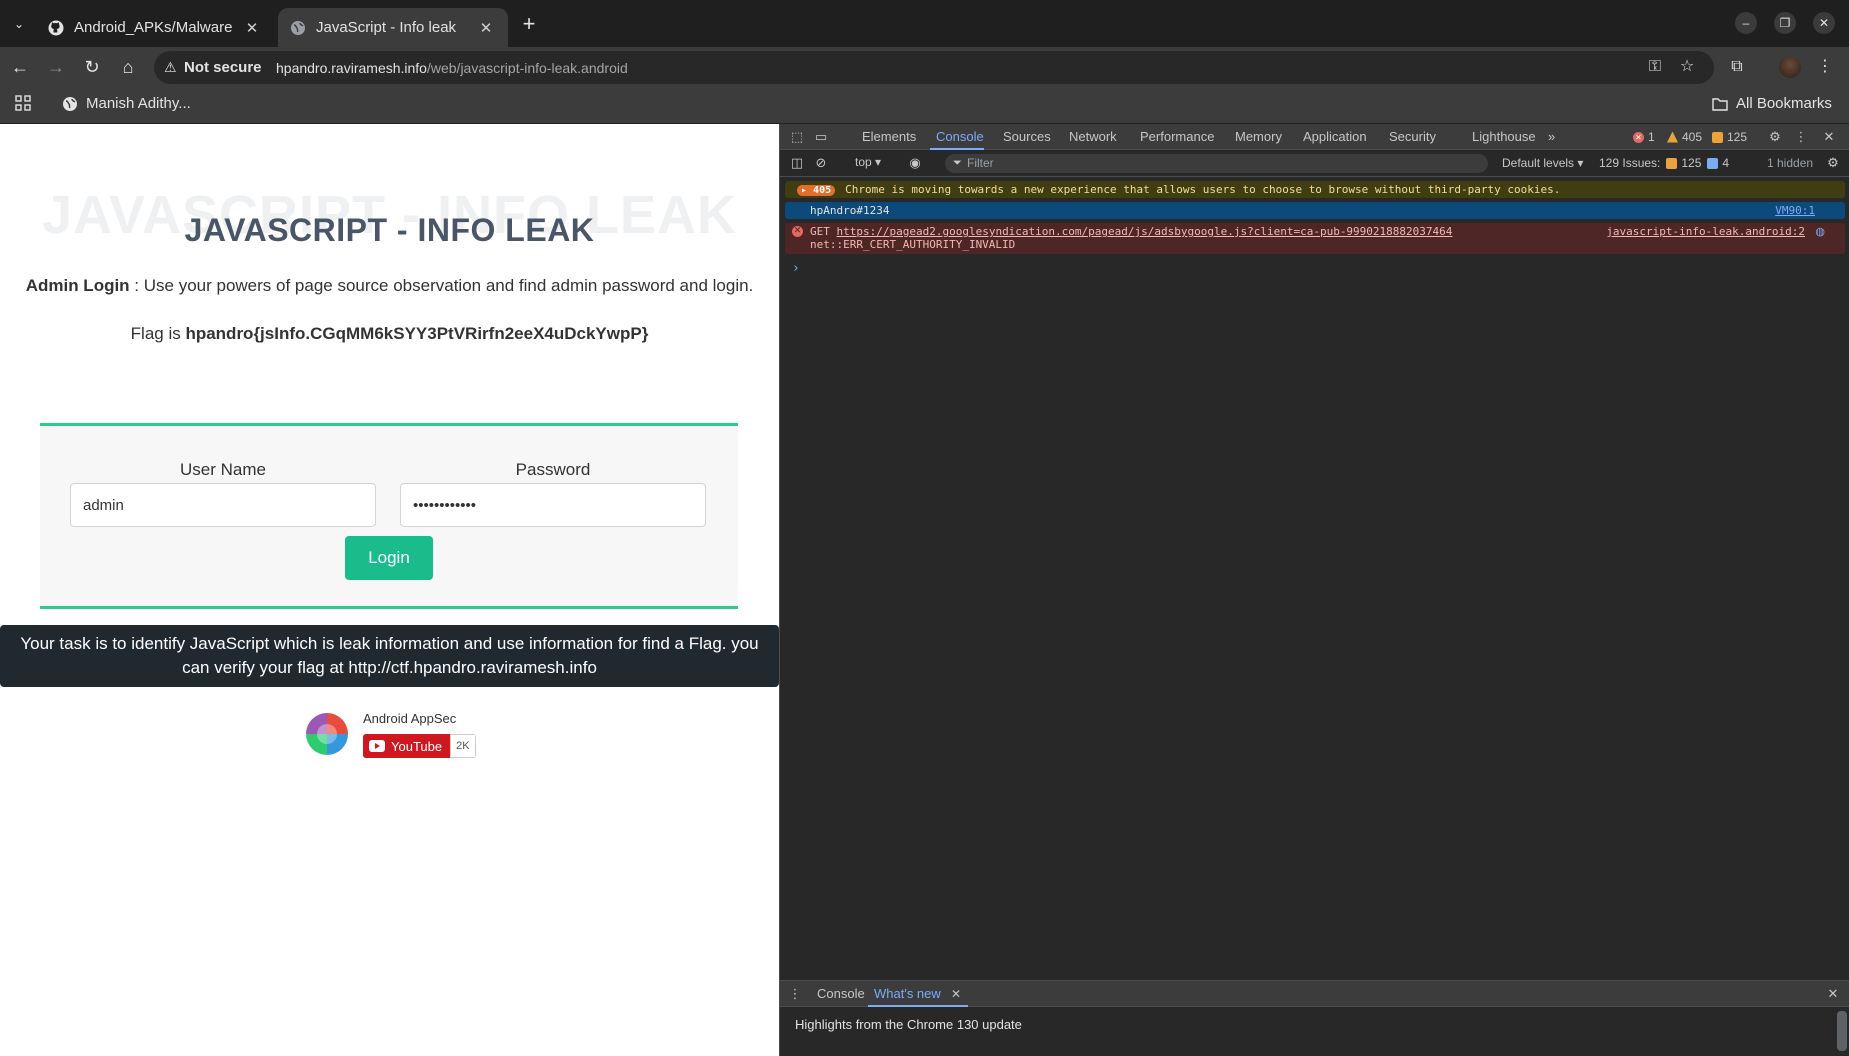 The image size is (1849, 1056). I want to click on menu-kebab-icon: ⋮, so click(1825, 67).